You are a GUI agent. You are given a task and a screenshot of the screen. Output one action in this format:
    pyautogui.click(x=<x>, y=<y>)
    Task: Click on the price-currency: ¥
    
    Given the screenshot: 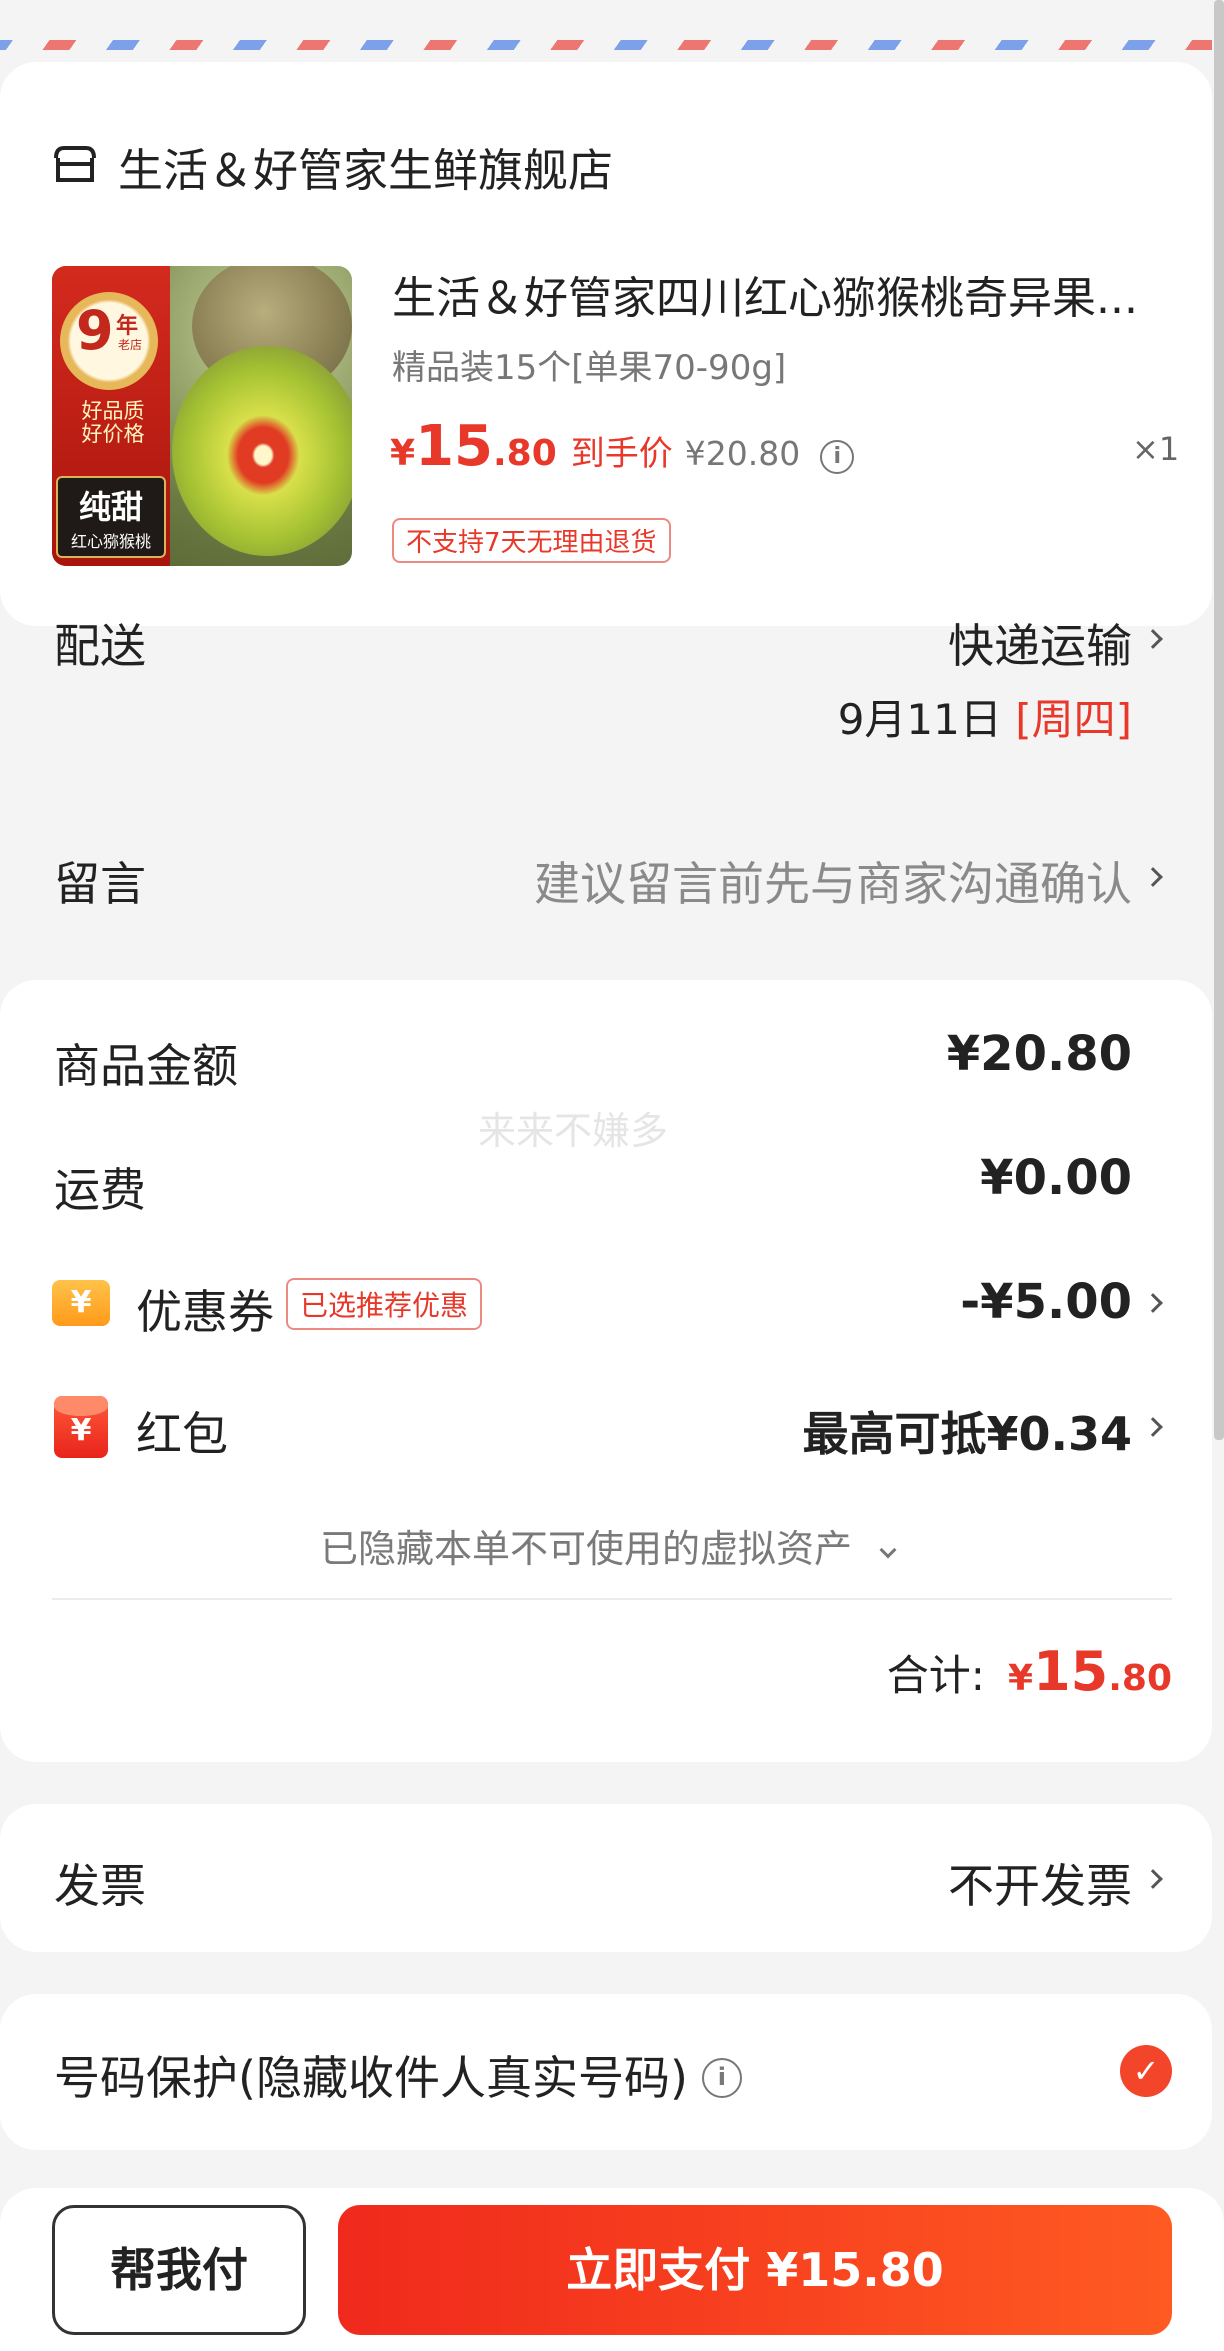 What is the action you would take?
    pyautogui.click(x=403, y=453)
    